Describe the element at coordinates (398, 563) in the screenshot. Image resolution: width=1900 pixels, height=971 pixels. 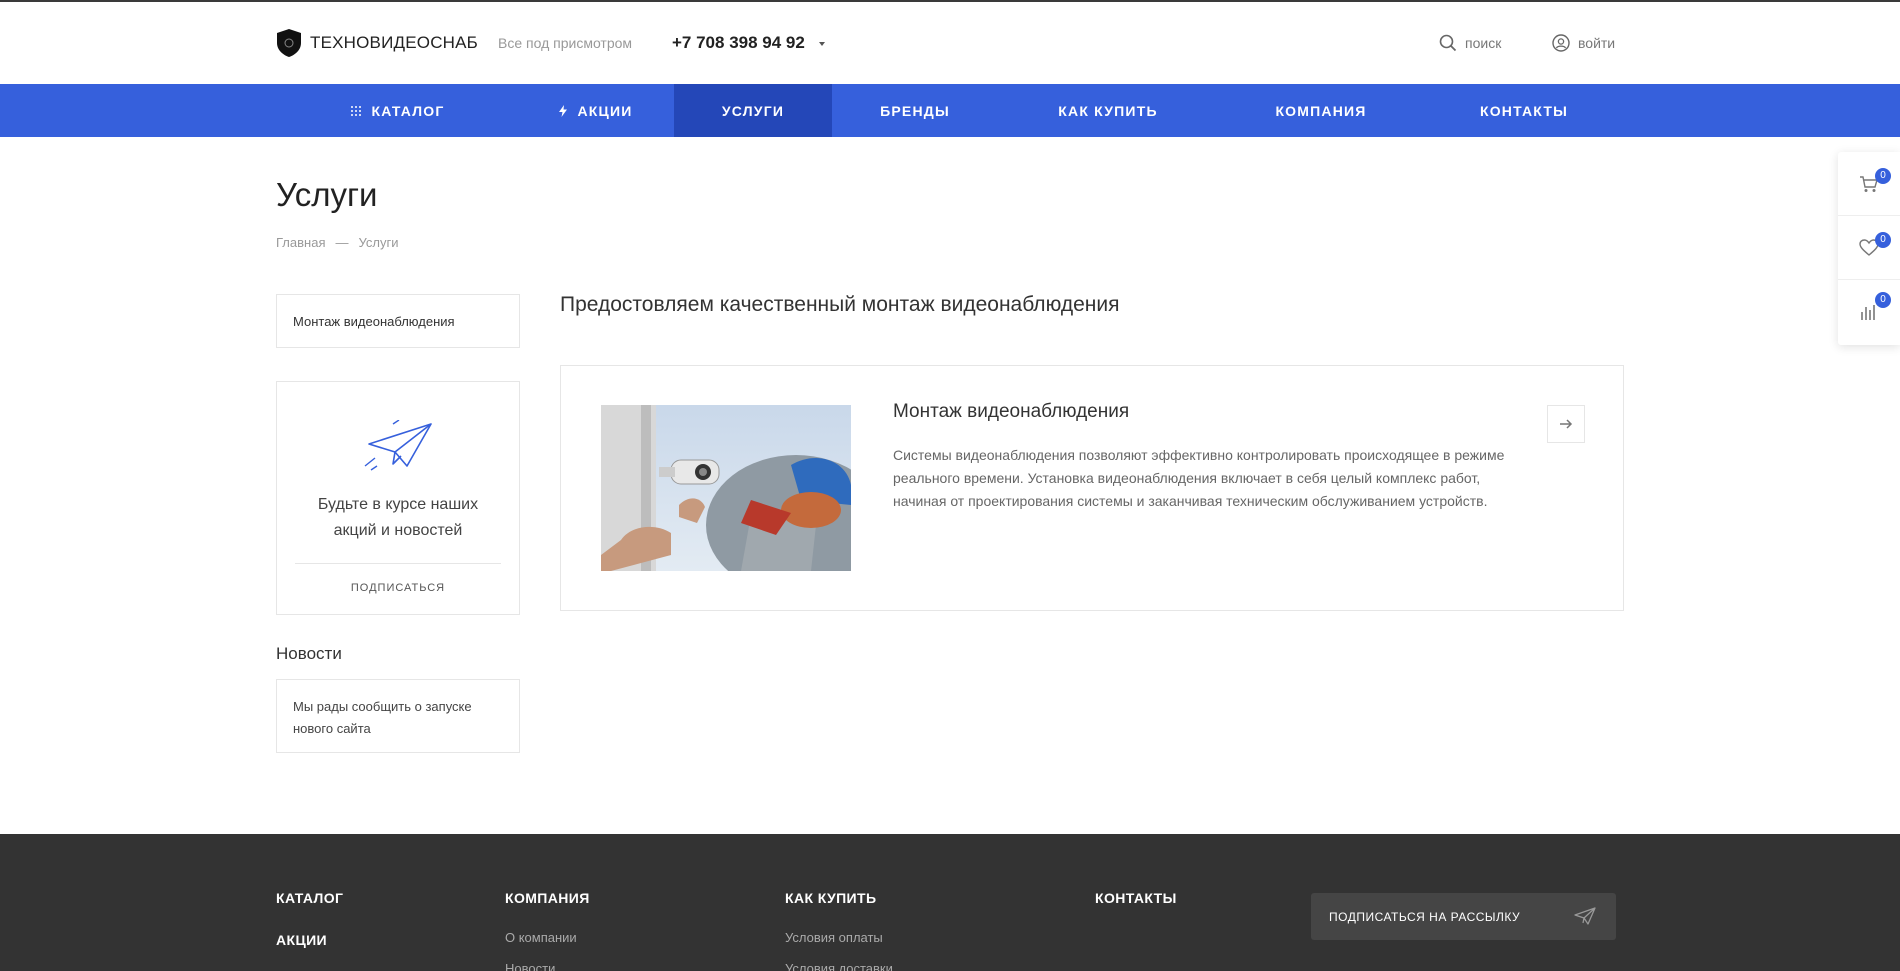
I see `divider` at that location.